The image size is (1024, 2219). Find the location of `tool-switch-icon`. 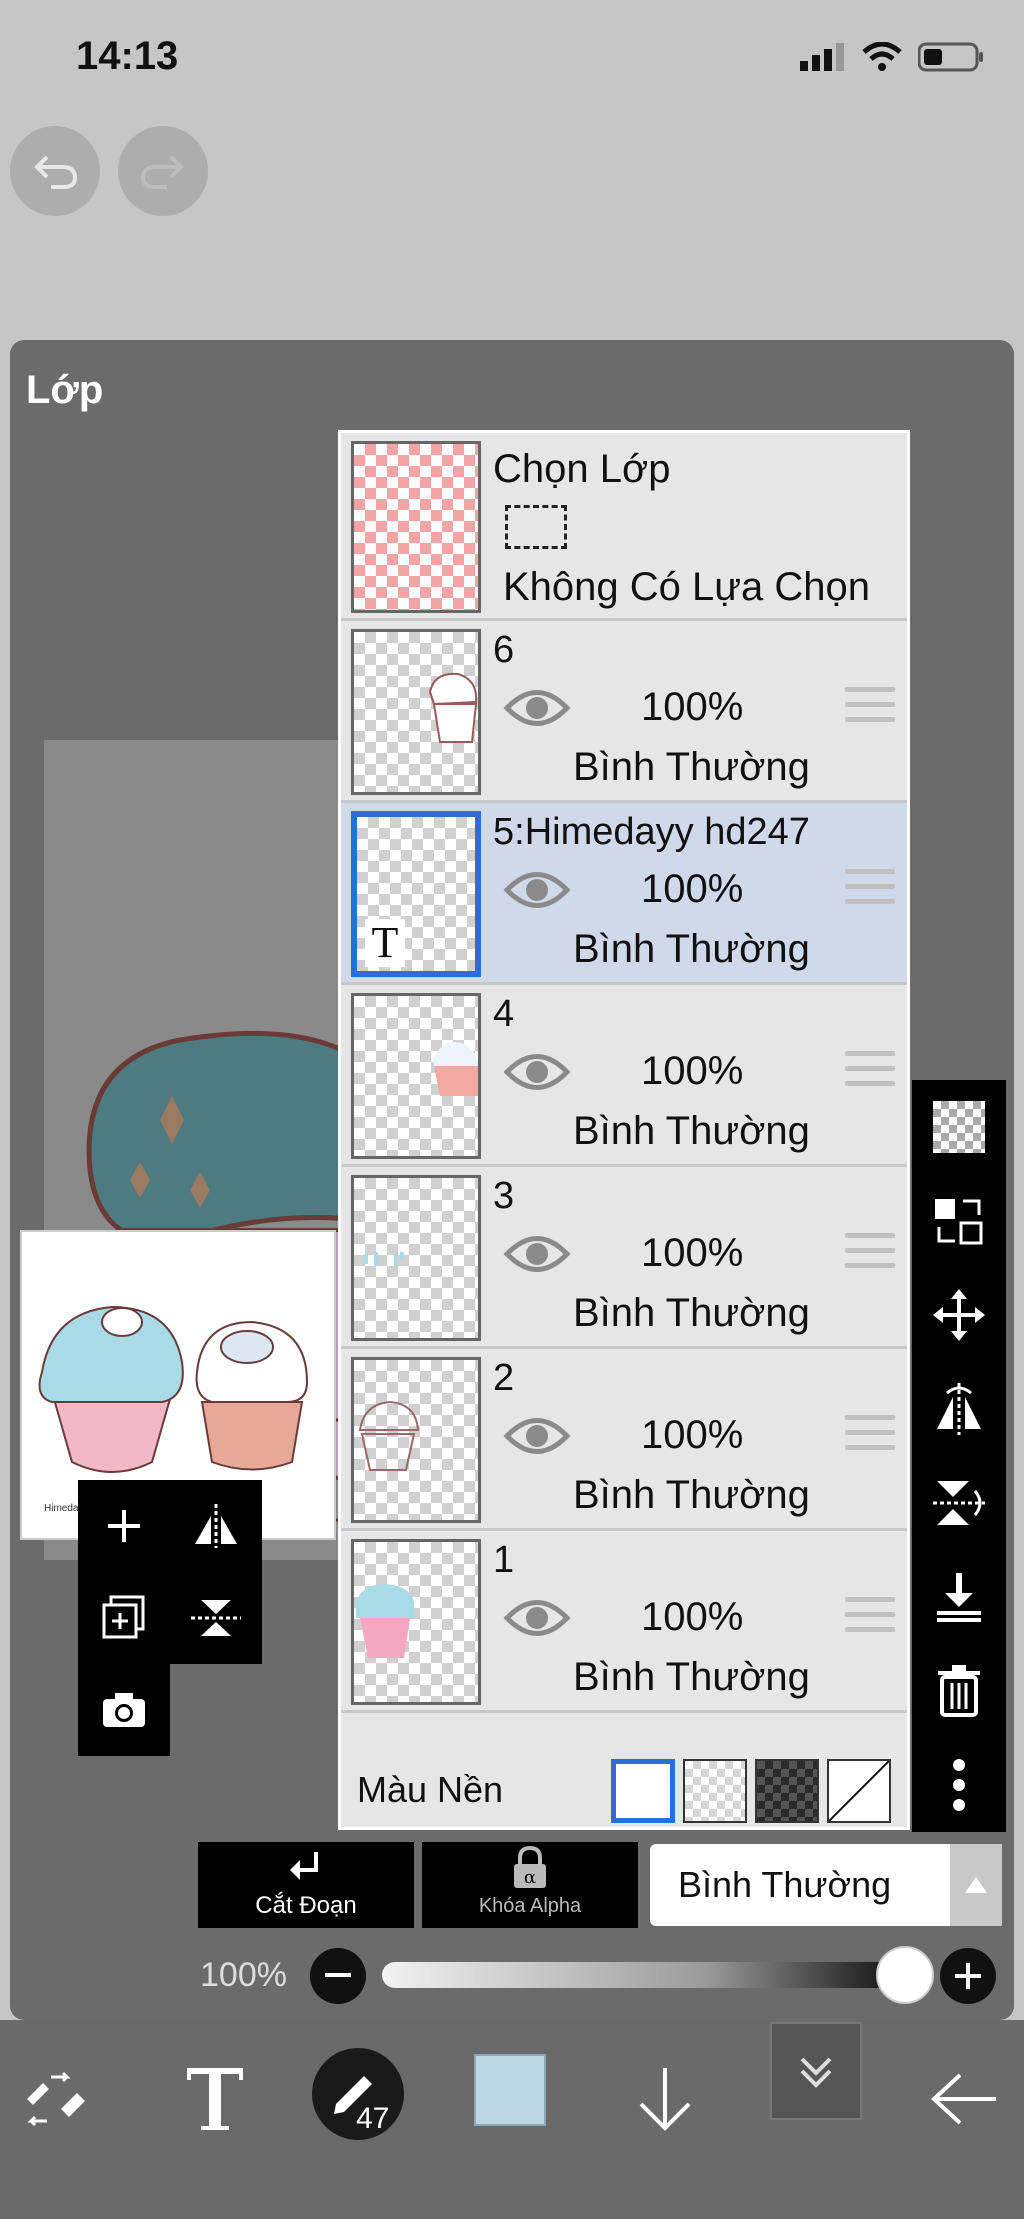

tool-switch-icon is located at coordinates (56, 2099).